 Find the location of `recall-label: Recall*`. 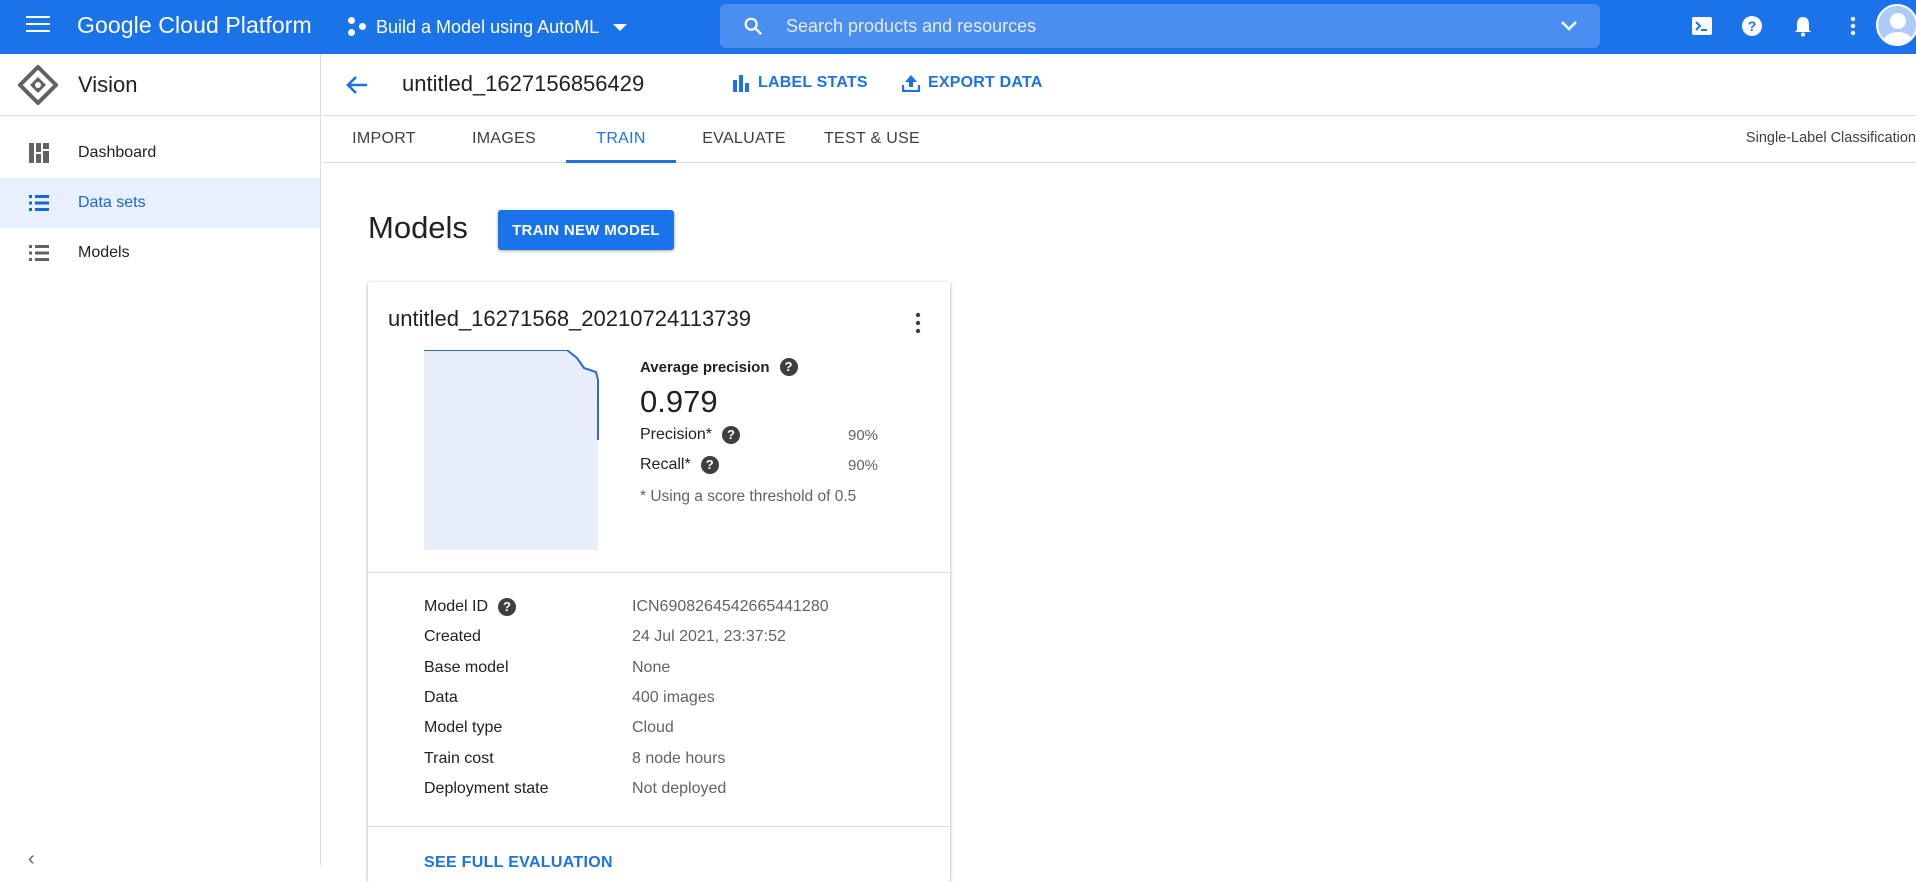

recall-label: Recall* is located at coordinates (665, 464).